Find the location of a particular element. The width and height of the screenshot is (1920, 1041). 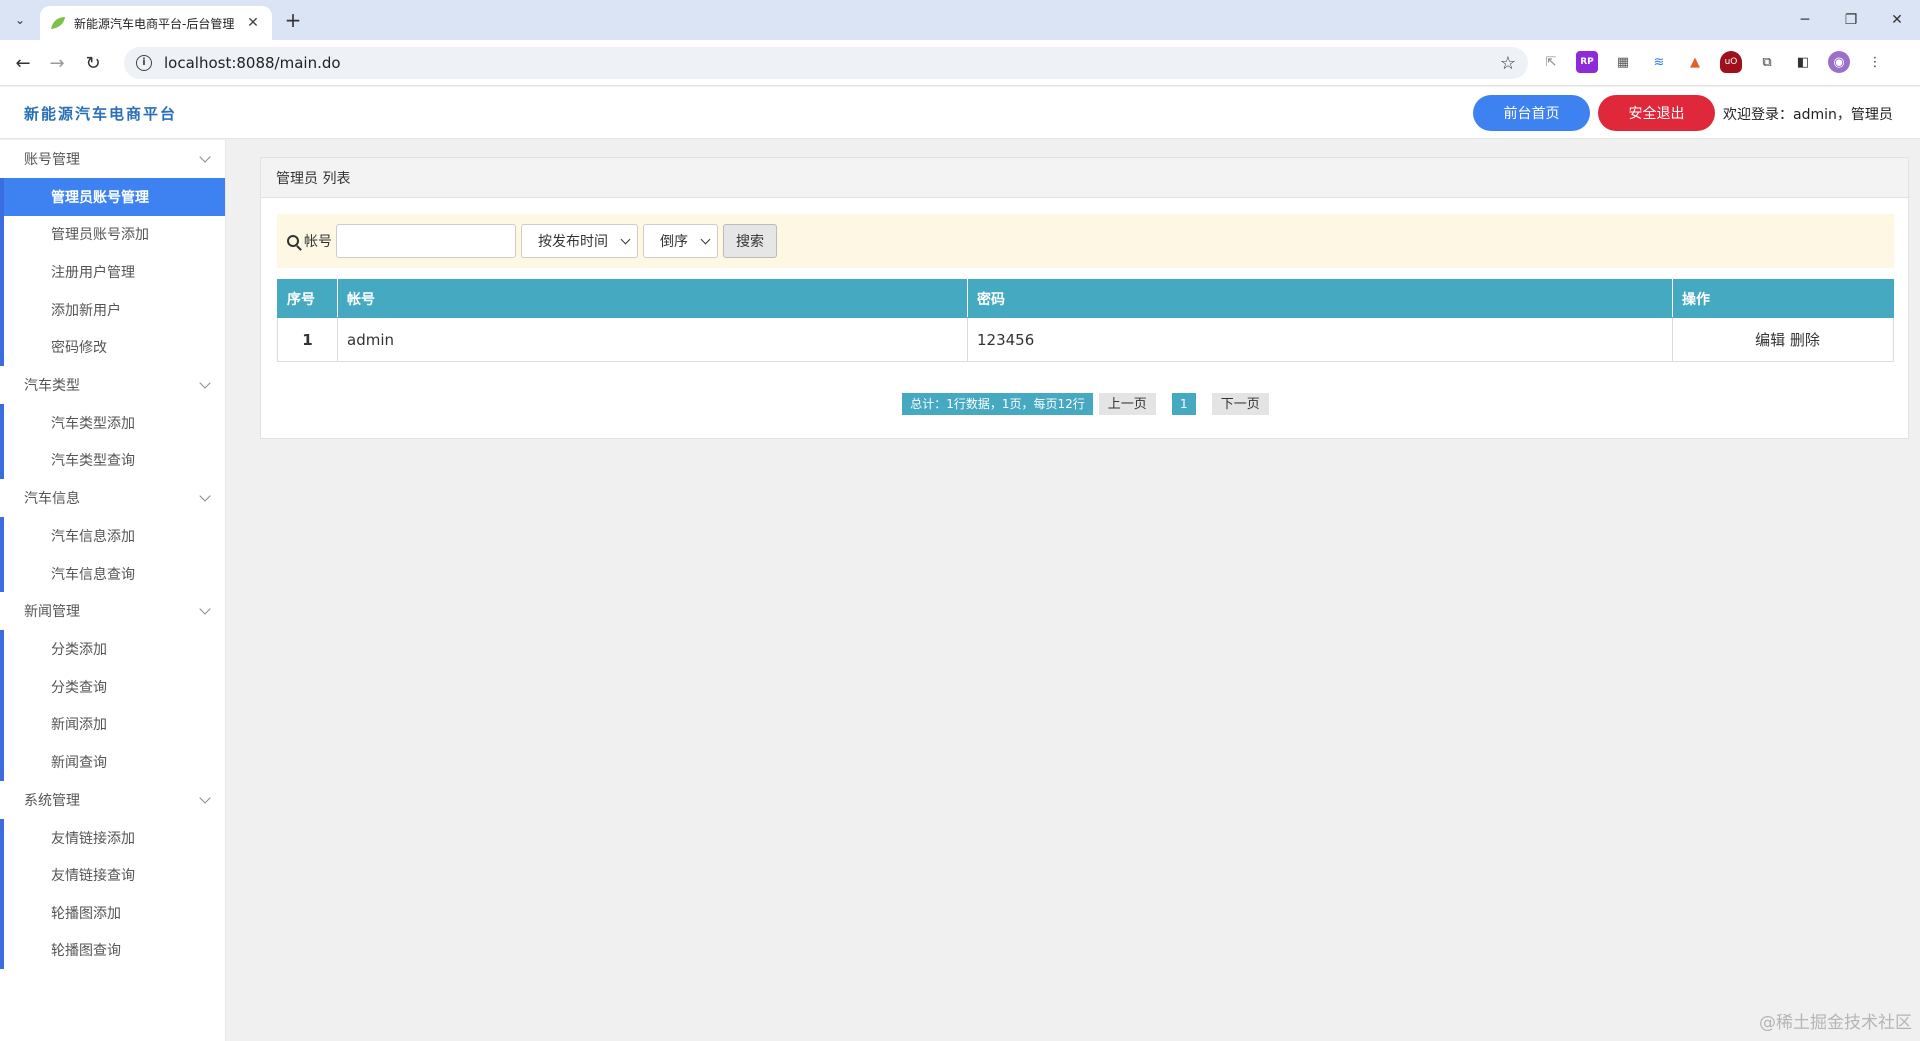

tab-search-icon: ⌄ is located at coordinates (20, 20).